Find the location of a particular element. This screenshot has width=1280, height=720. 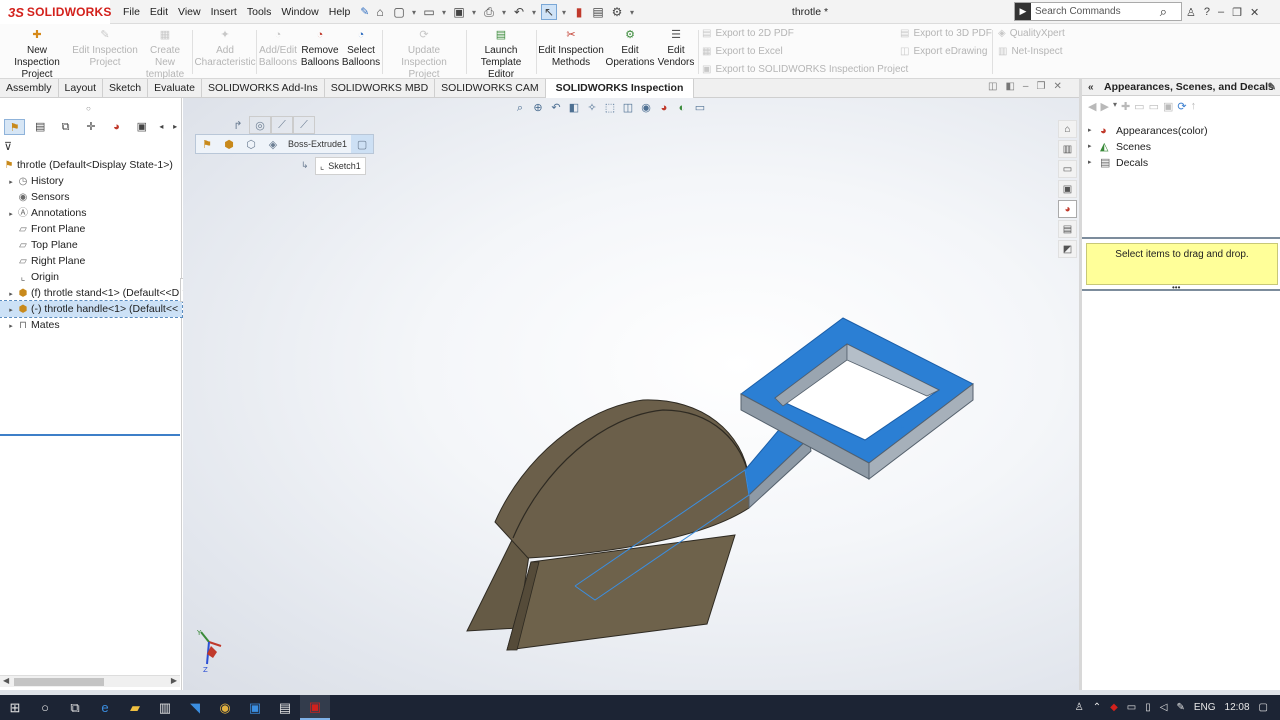

notifications-icon: ▢ is located at coordinates (1263, 707).